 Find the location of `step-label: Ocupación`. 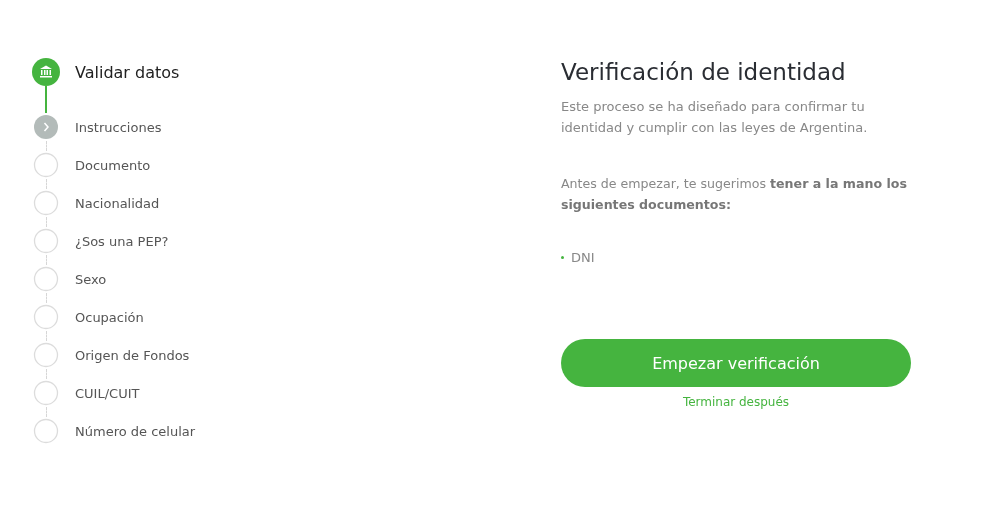

step-label: Ocupación is located at coordinates (109, 317).